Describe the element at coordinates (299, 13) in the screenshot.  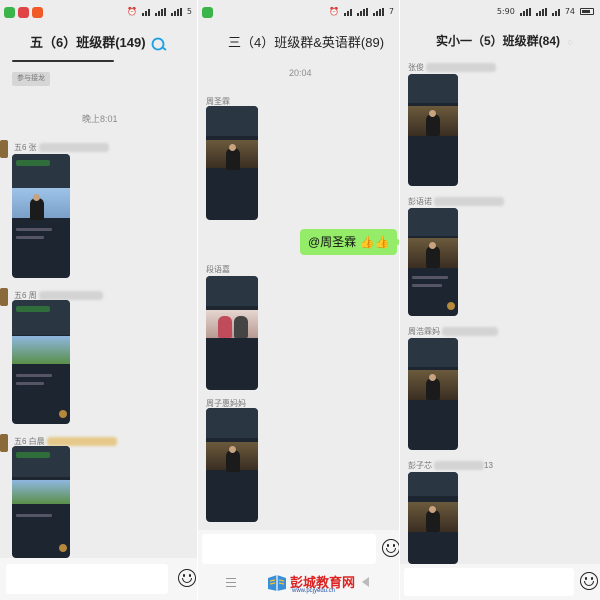
I see `status-bar: ⏰ 7` at that location.